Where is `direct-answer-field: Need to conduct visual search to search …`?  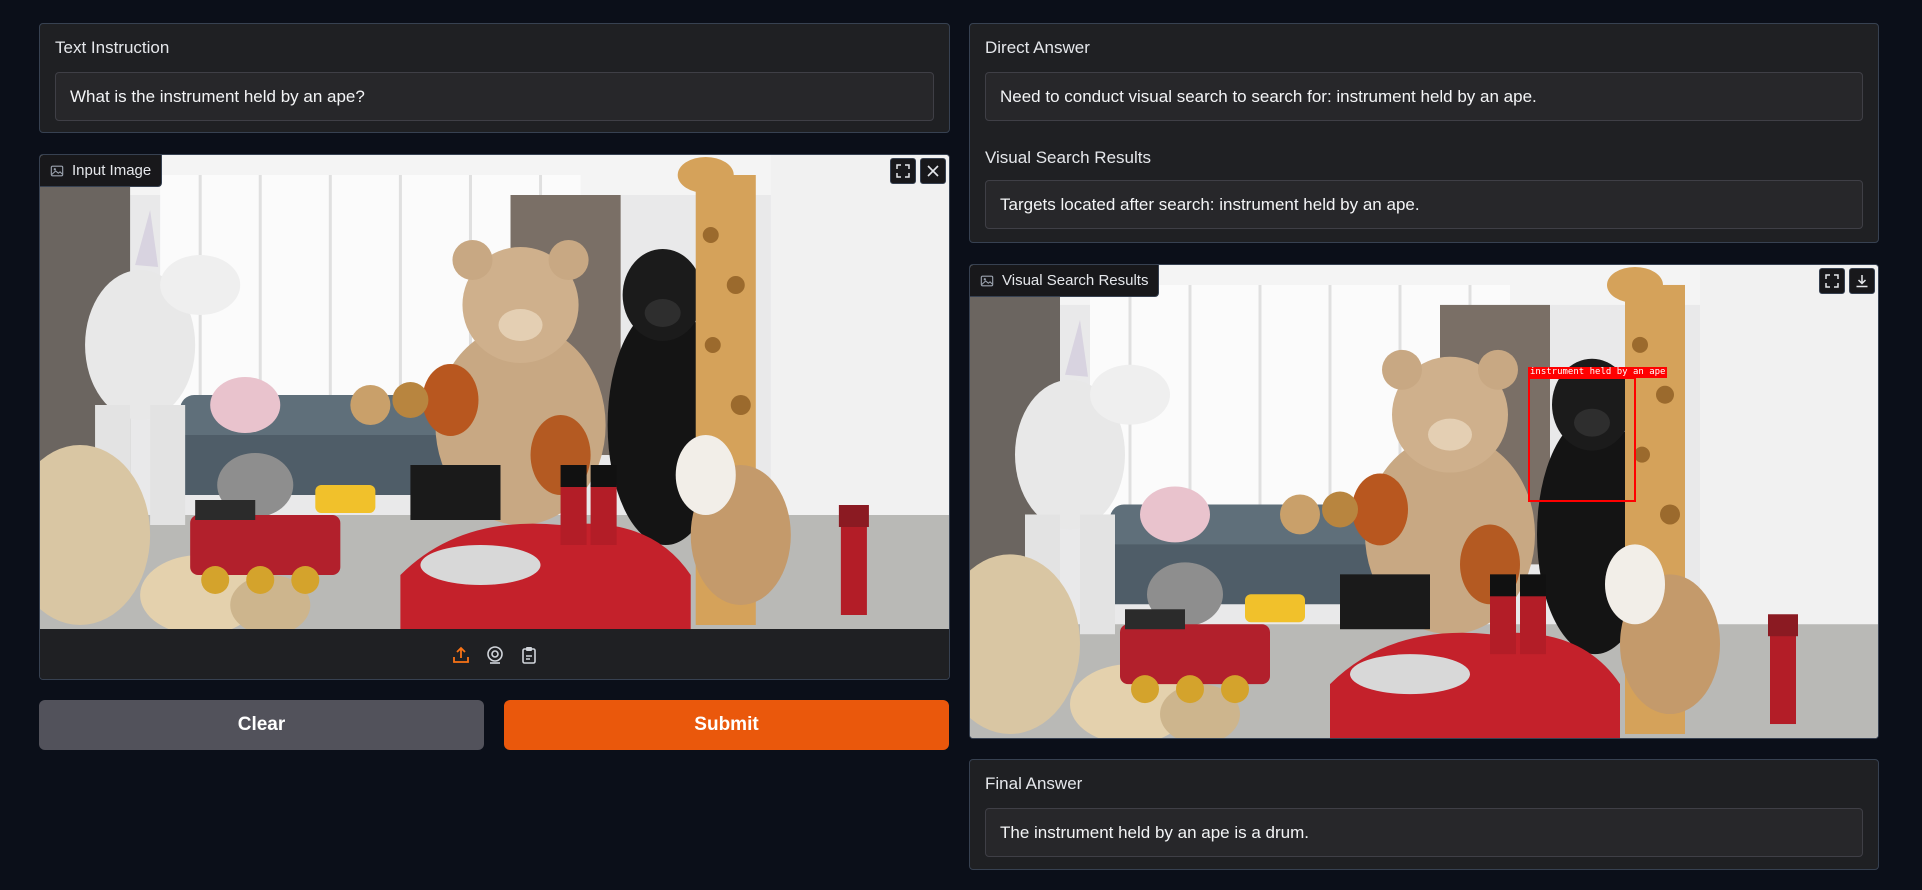 direct-answer-field: Need to conduct visual search to search … is located at coordinates (1424, 96).